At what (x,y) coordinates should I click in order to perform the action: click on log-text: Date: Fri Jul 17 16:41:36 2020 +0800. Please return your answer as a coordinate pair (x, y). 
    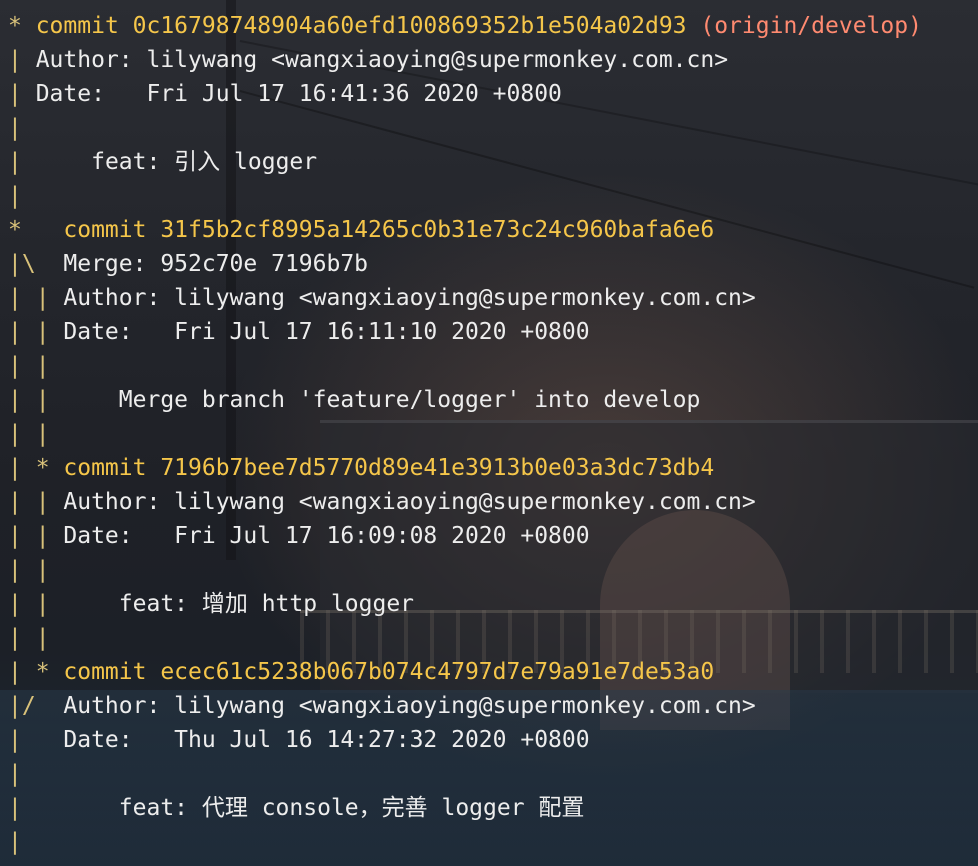
    Looking at the image, I should click on (298, 94).